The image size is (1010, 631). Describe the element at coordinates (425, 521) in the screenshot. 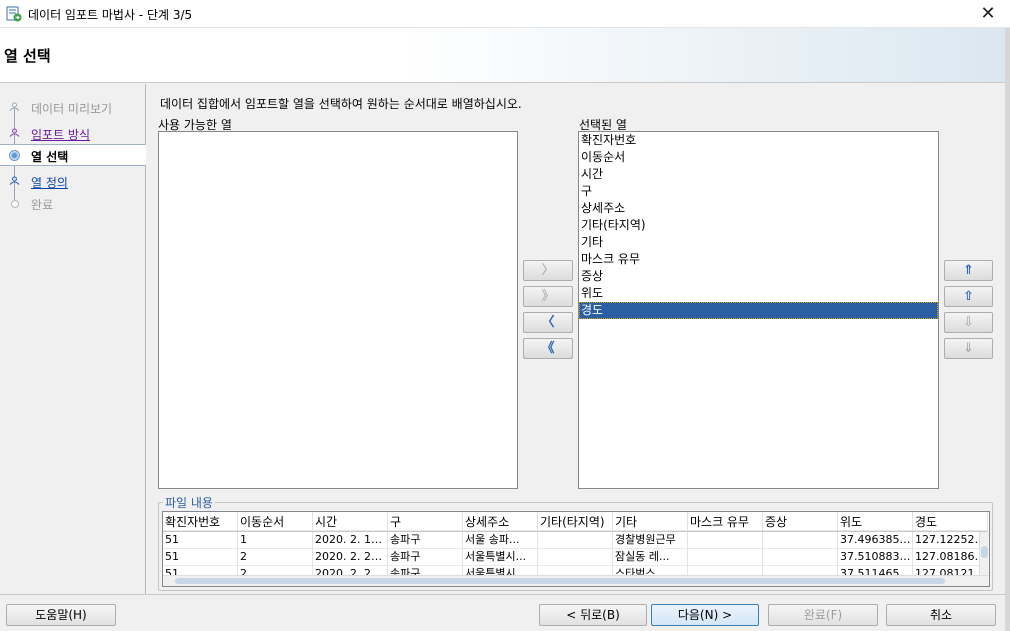

I see `column-header: 구` at that location.